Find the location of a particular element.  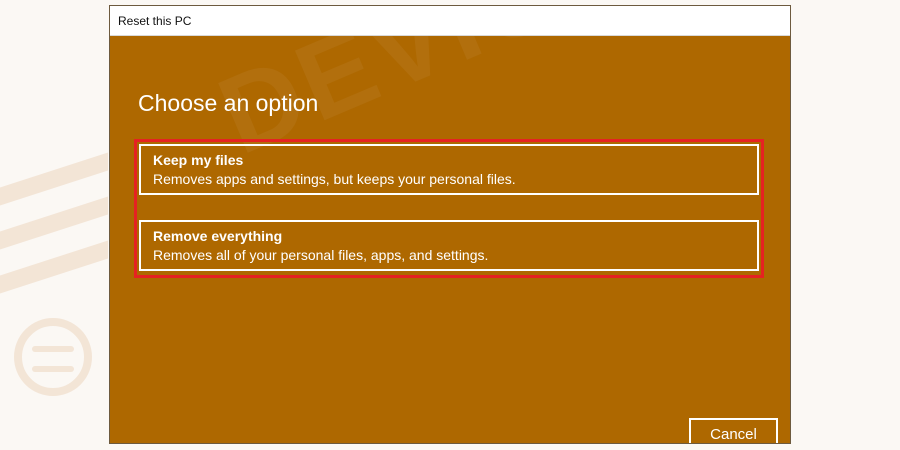

cancel-button: Cancel is located at coordinates (733, 430).